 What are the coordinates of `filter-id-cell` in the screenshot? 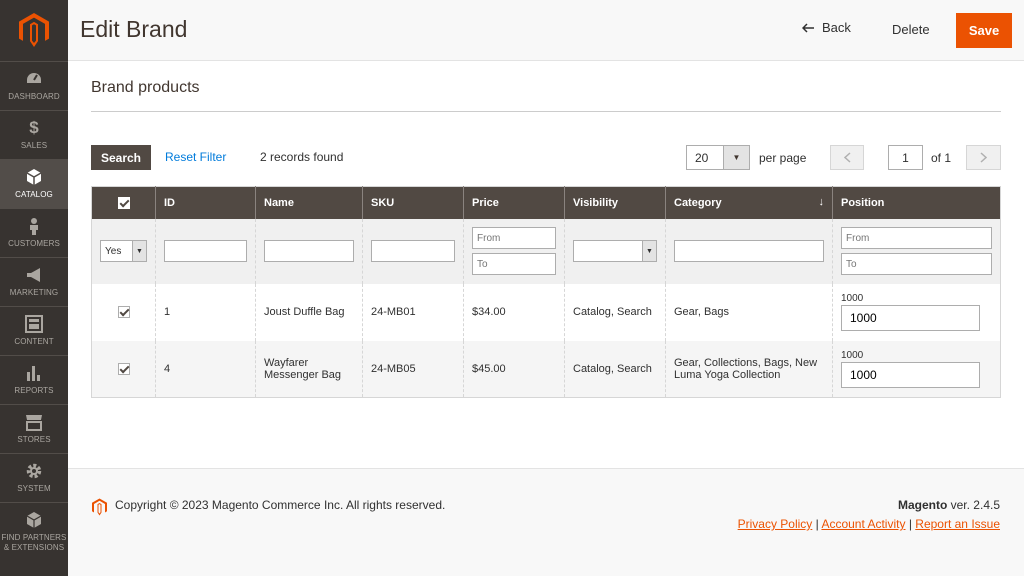 It's located at (205, 251).